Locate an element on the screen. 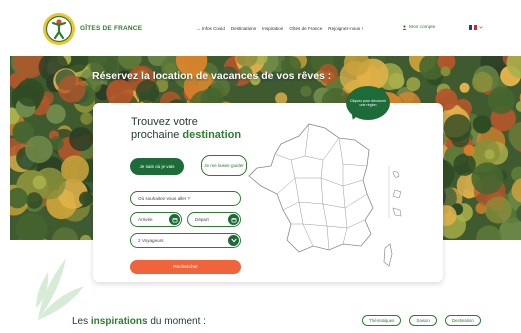 The width and height of the screenshot is (521, 333). filter-saison: Saison is located at coordinates (423, 320).